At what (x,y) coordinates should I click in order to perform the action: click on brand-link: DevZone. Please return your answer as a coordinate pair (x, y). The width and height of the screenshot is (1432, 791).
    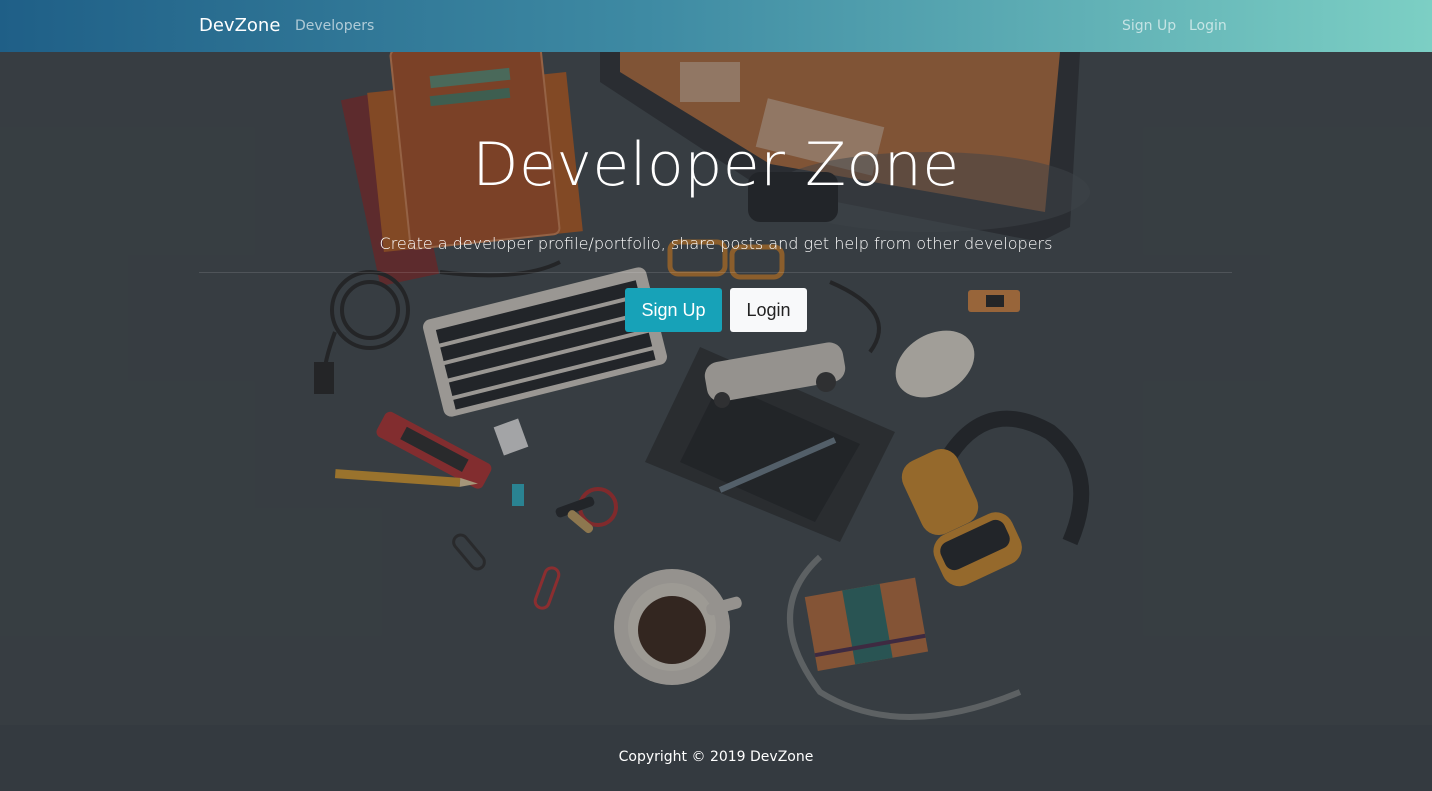
    Looking at the image, I should click on (239, 25).